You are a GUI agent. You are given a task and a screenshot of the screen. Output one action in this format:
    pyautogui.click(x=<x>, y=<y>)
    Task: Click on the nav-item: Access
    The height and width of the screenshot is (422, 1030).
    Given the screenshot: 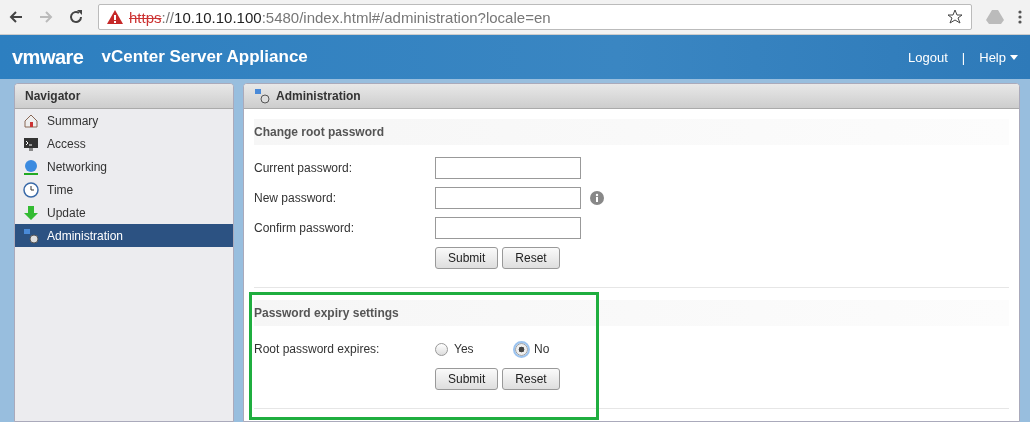 What is the action you would take?
    pyautogui.click(x=124, y=143)
    